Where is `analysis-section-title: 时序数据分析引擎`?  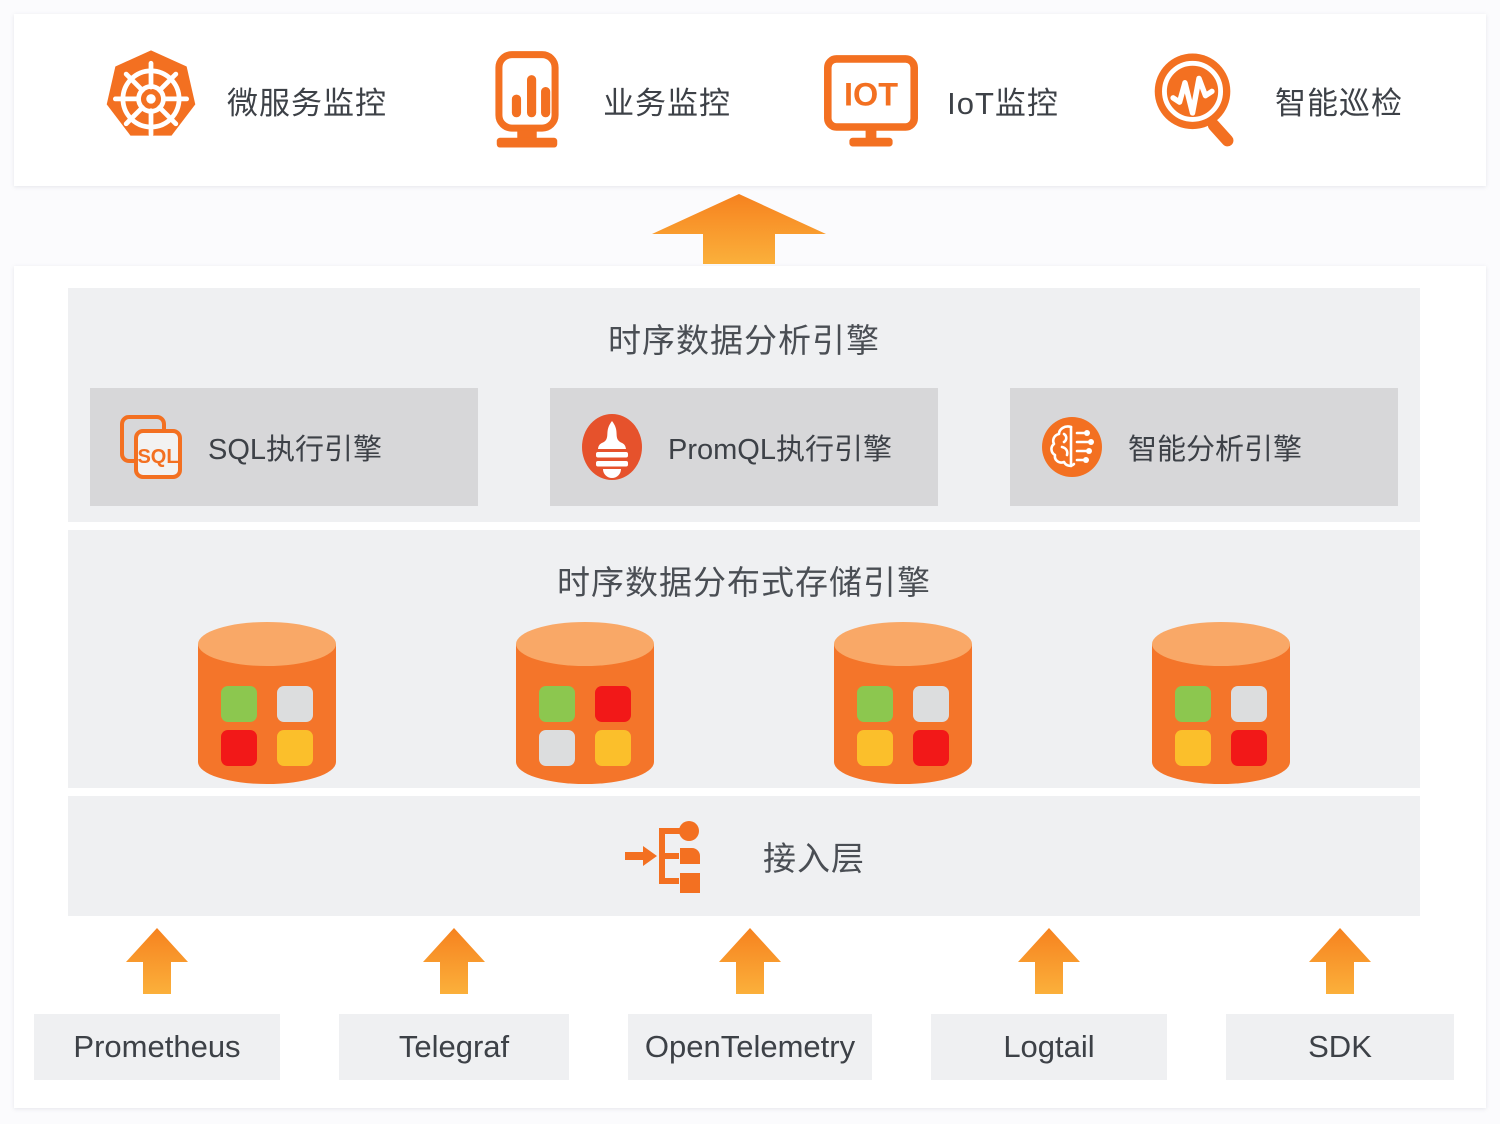 analysis-section-title: 时序数据分析引擎 is located at coordinates (744, 340).